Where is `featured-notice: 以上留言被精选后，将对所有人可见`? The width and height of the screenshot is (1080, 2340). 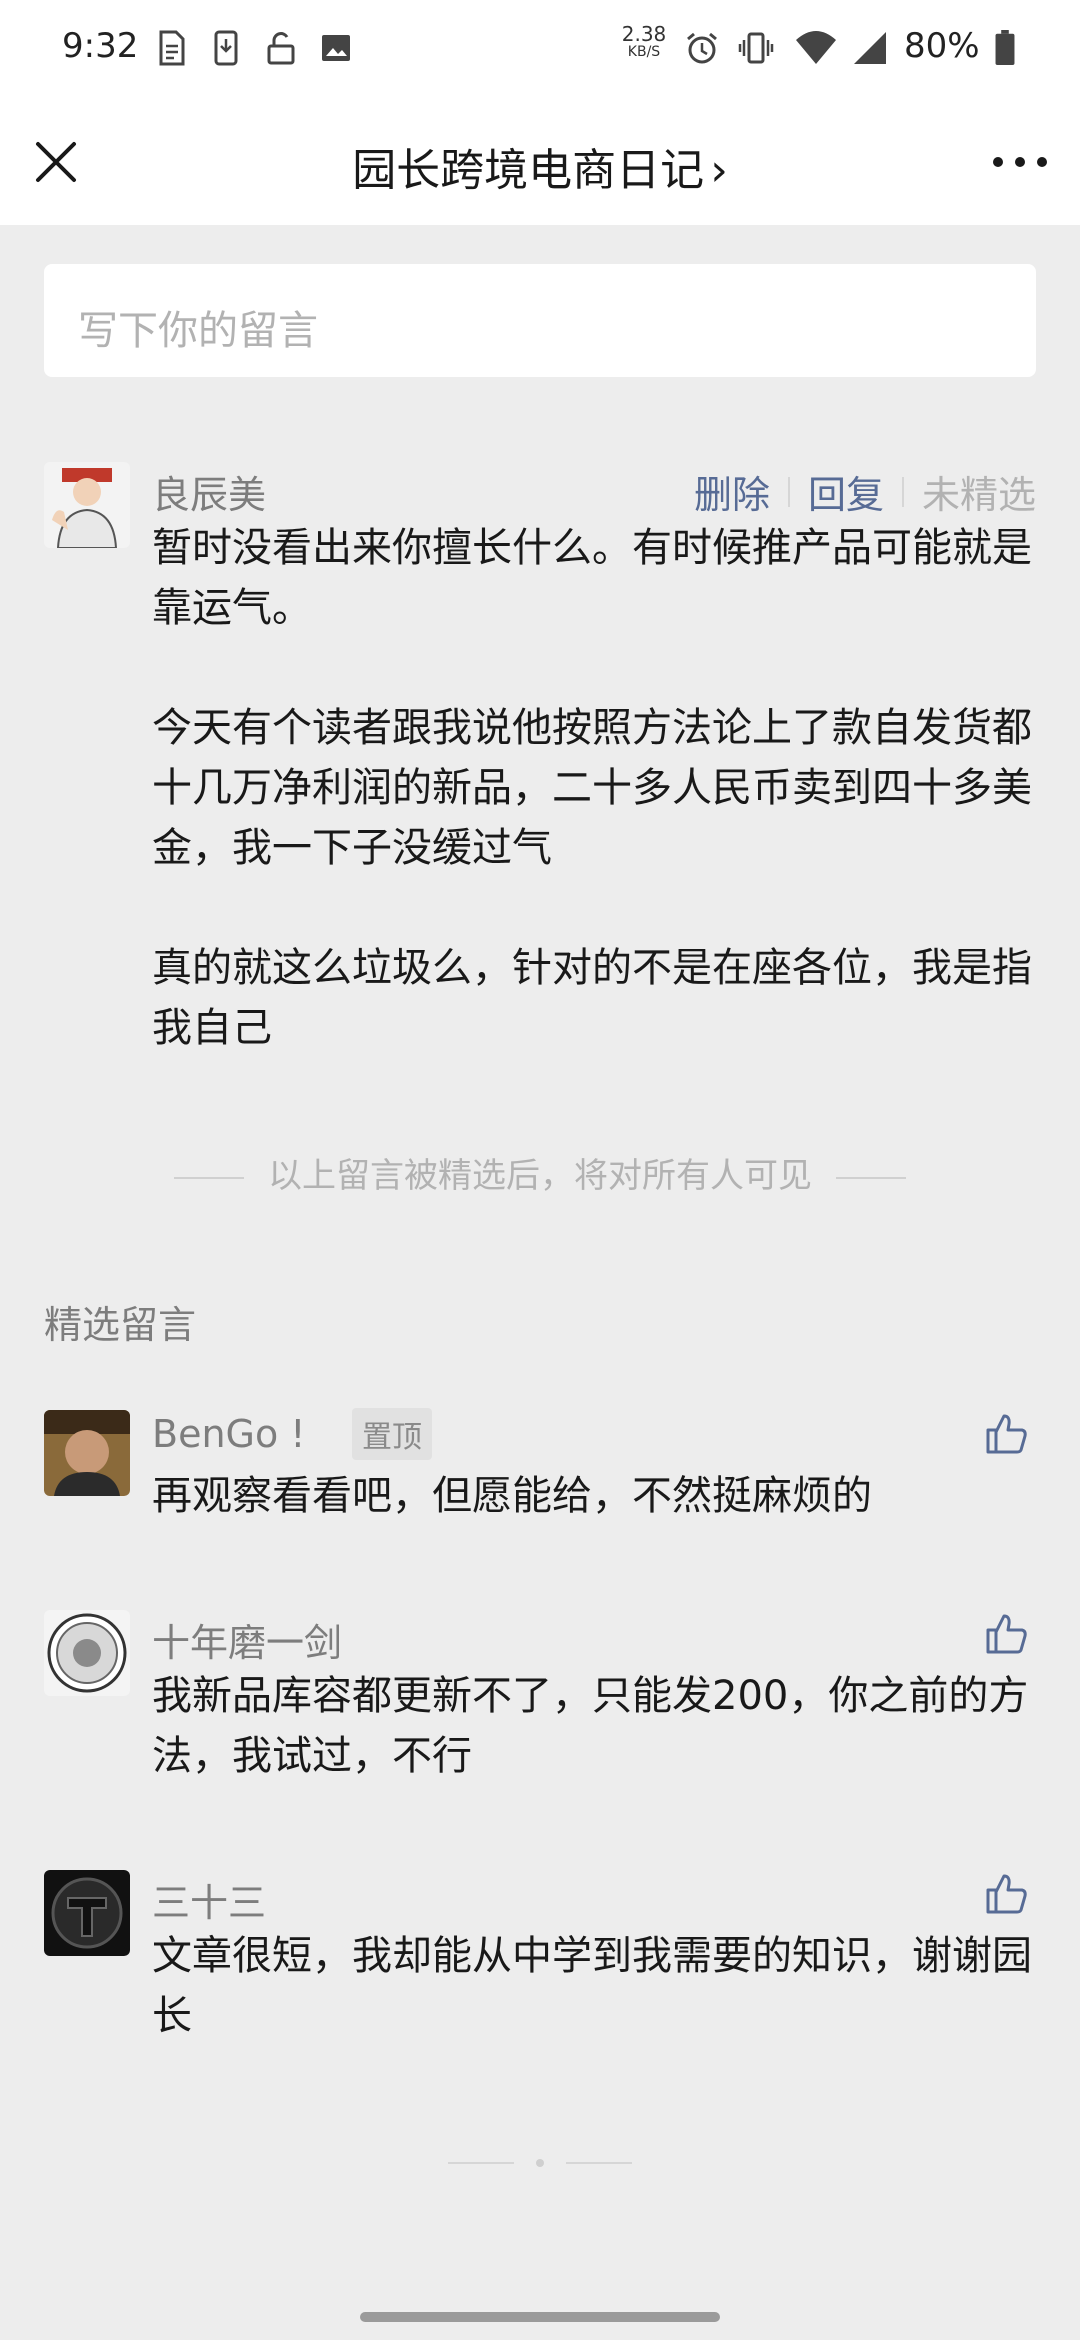
featured-notice: 以上留言被精选后，将对所有人可见 is located at coordinates (540, 1172).